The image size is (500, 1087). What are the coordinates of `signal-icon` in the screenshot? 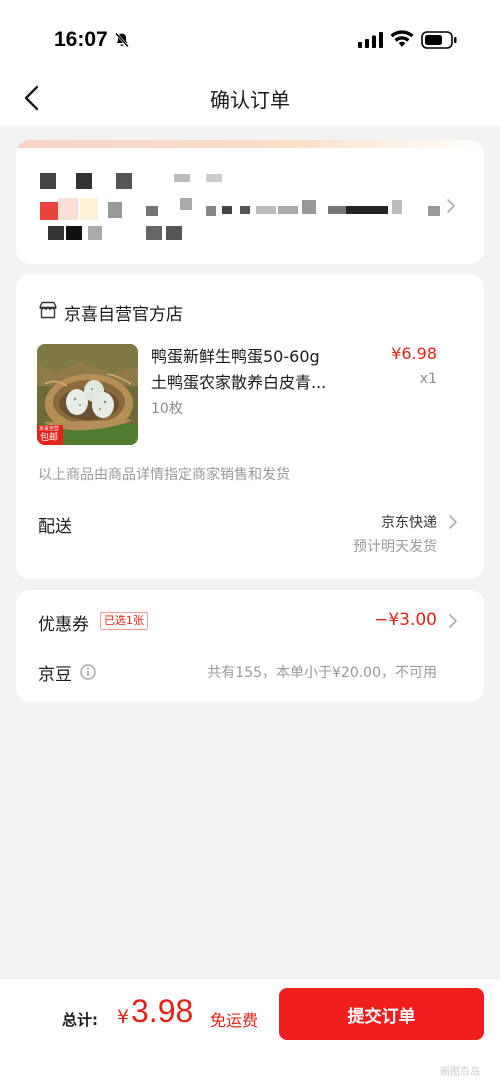 It's located at (370, 40).